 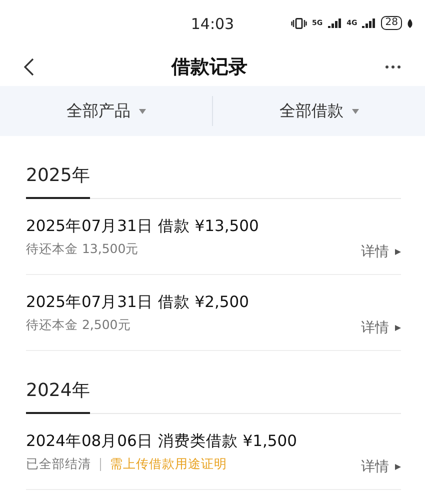 What do you see at coordinates (78, 325) in the screenshot?
I see `record-status: 待还本金 2,500元` at bounding box center [78, 325].